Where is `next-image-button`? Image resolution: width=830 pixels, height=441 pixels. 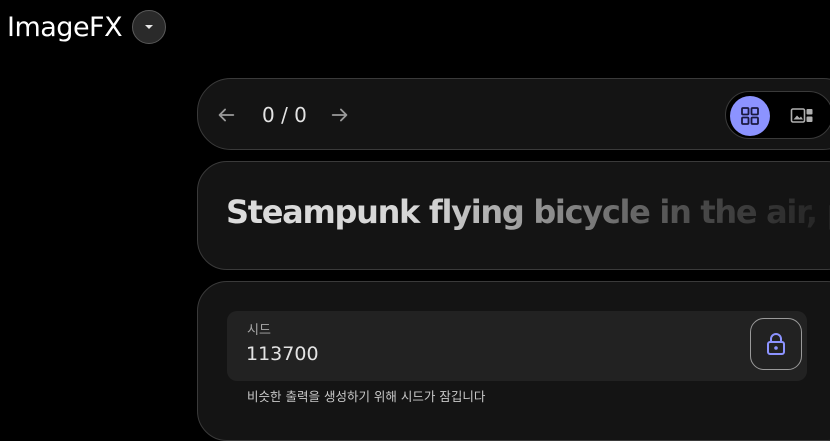
next-image-button is located at coordinates (340, 115).